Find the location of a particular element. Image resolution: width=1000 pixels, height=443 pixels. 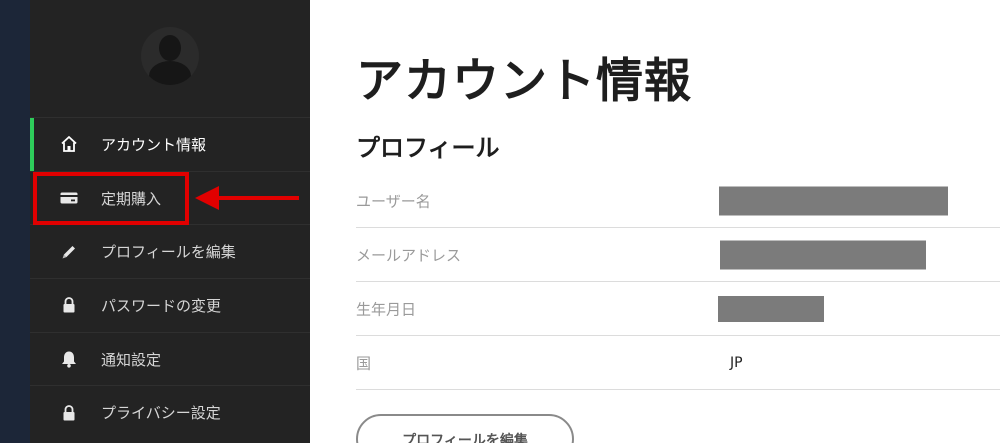

sidebar-item-privacy-settings: プライバシー設定 is located at coordinates (170, 412).